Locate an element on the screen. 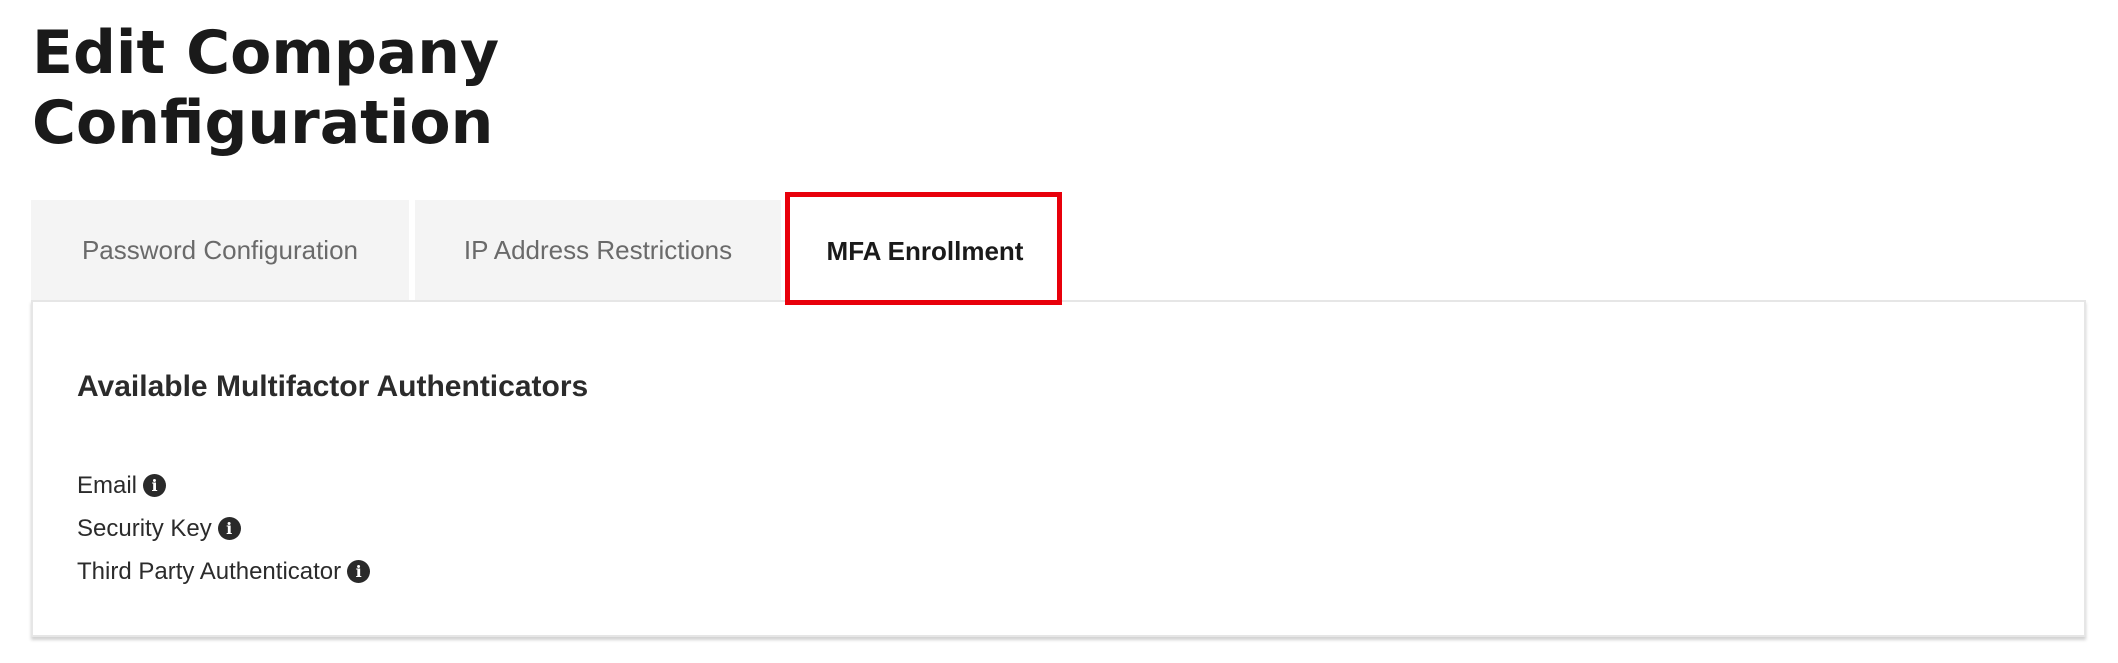 This screenshot has width=2118, height=663. authenticator-label: Email is located at coordinates (107, 485).